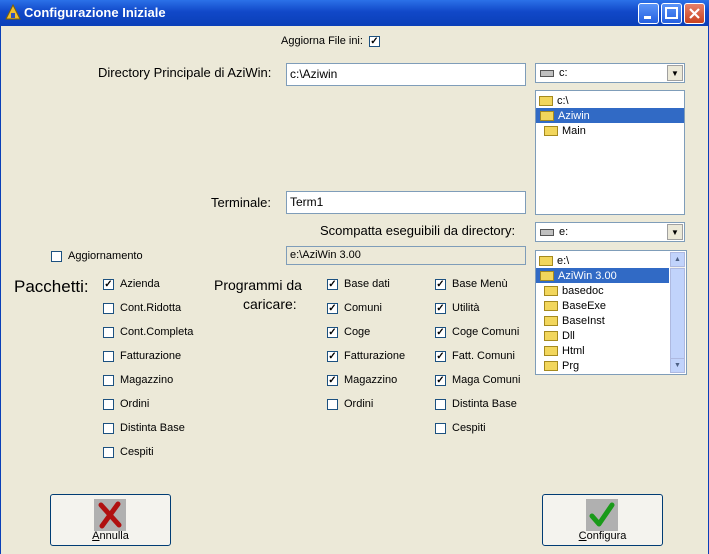 This screenshot has height=554, width=709. I want to click on folder-name: Aziwin, so click(574, 115).